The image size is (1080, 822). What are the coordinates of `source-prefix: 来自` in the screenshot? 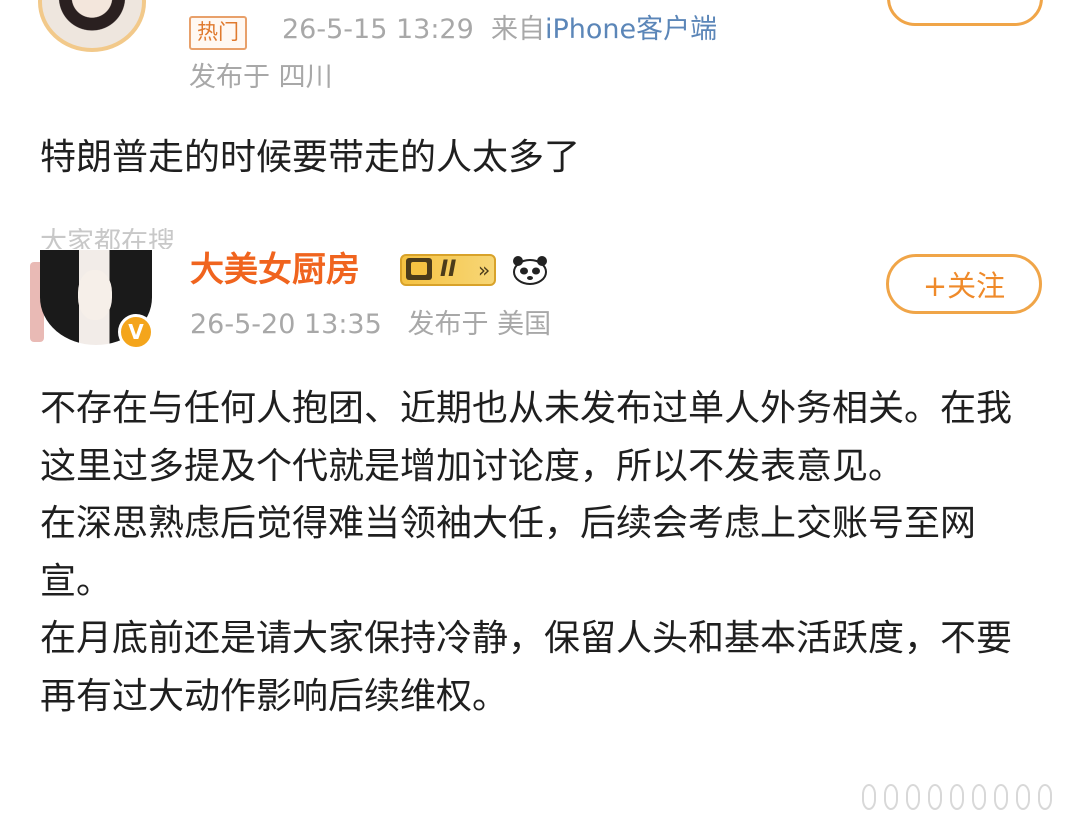 It's located at (517, 29).